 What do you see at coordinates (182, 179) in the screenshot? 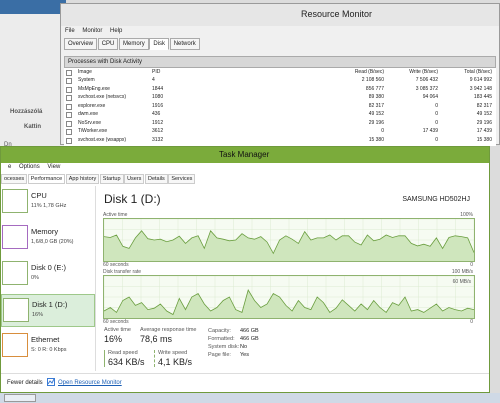
I see `tab-services: Services` at bounding box center [182, 179].